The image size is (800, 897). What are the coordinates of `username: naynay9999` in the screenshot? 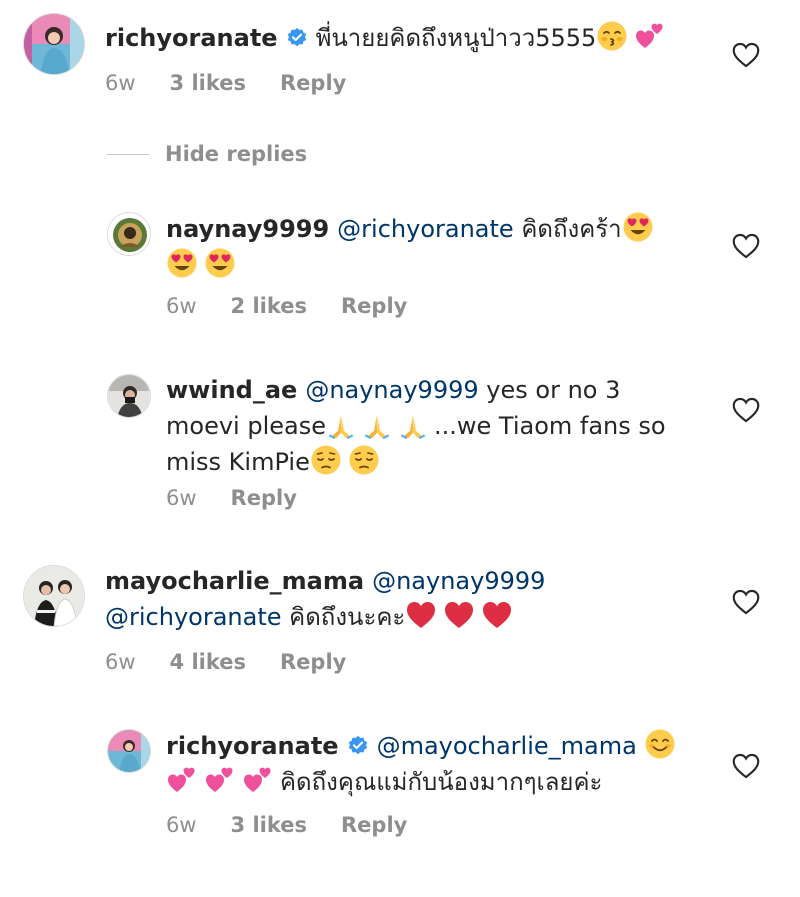 It's located at (247, 229).